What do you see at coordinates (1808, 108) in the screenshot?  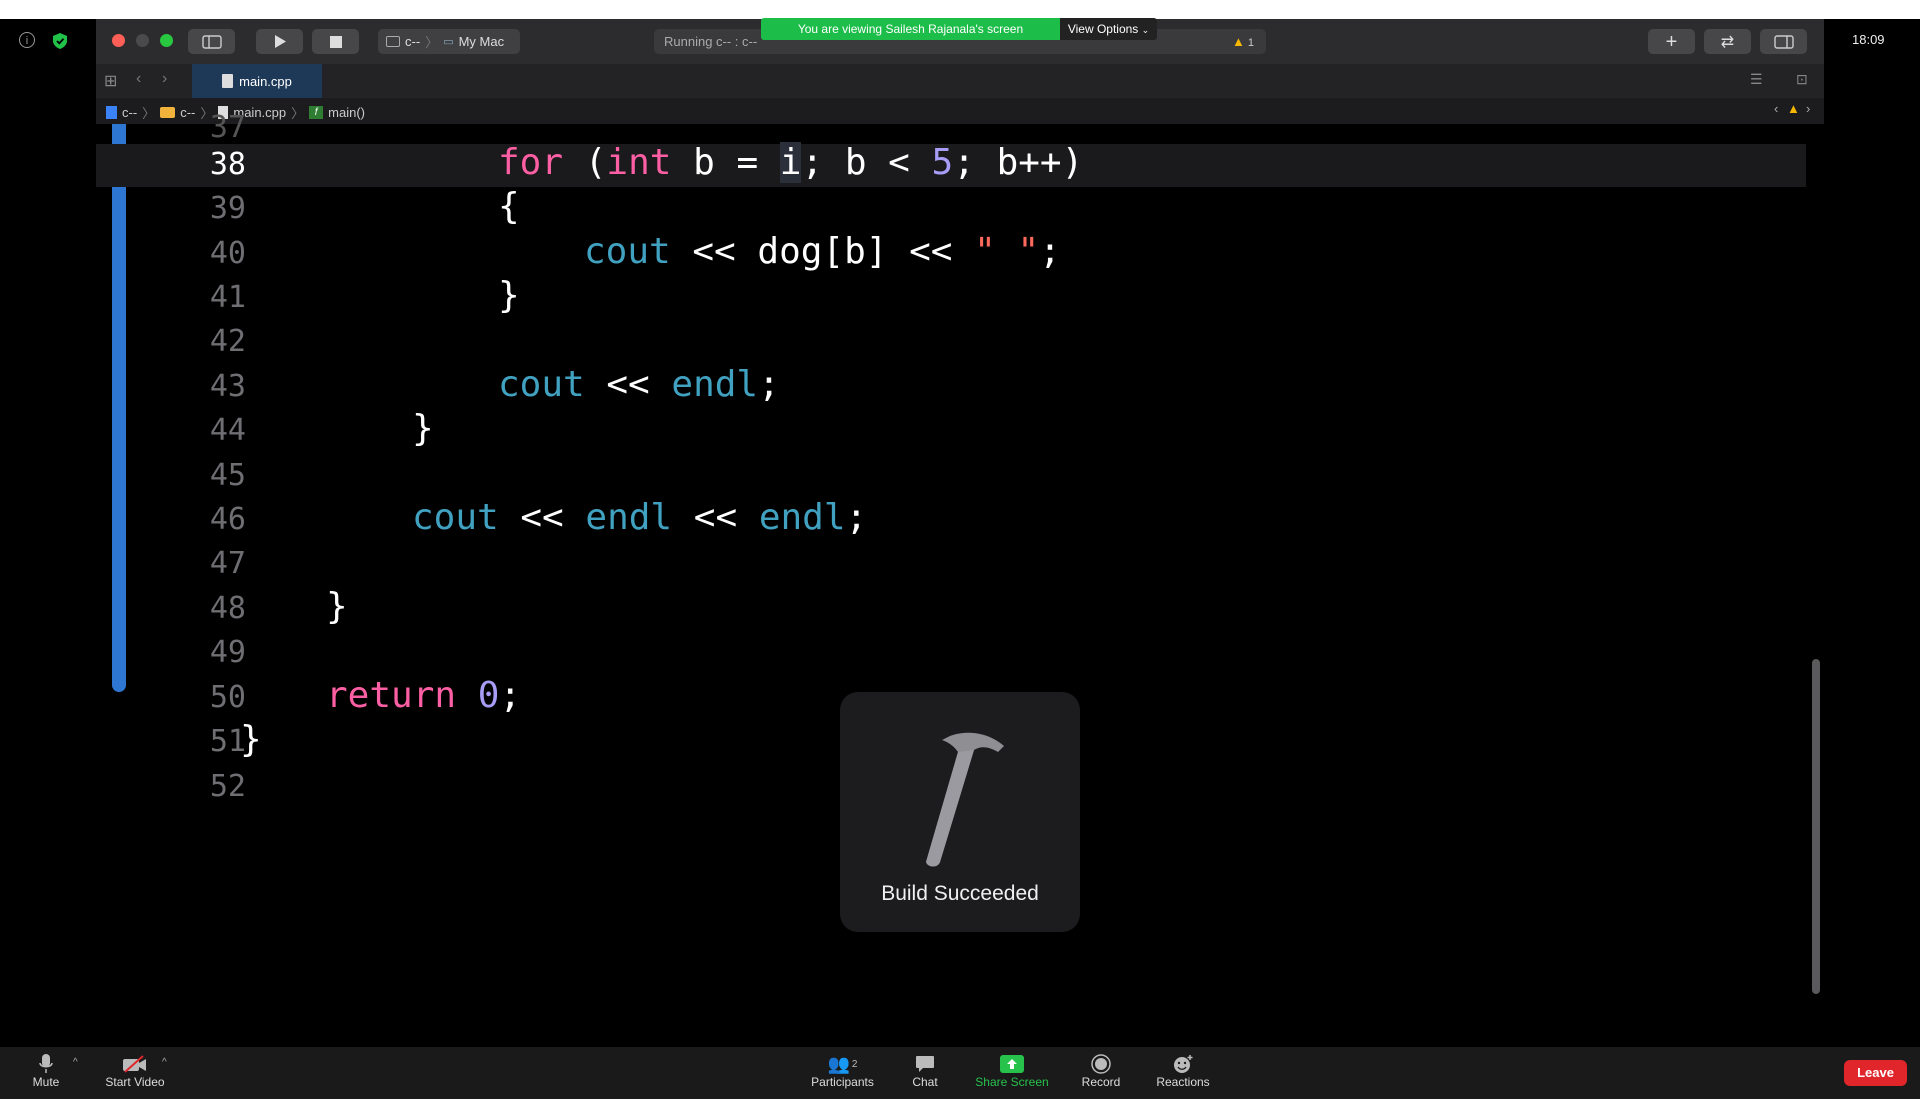 I see `next-issue-icon: ›` at bounding box center [1808, 108].